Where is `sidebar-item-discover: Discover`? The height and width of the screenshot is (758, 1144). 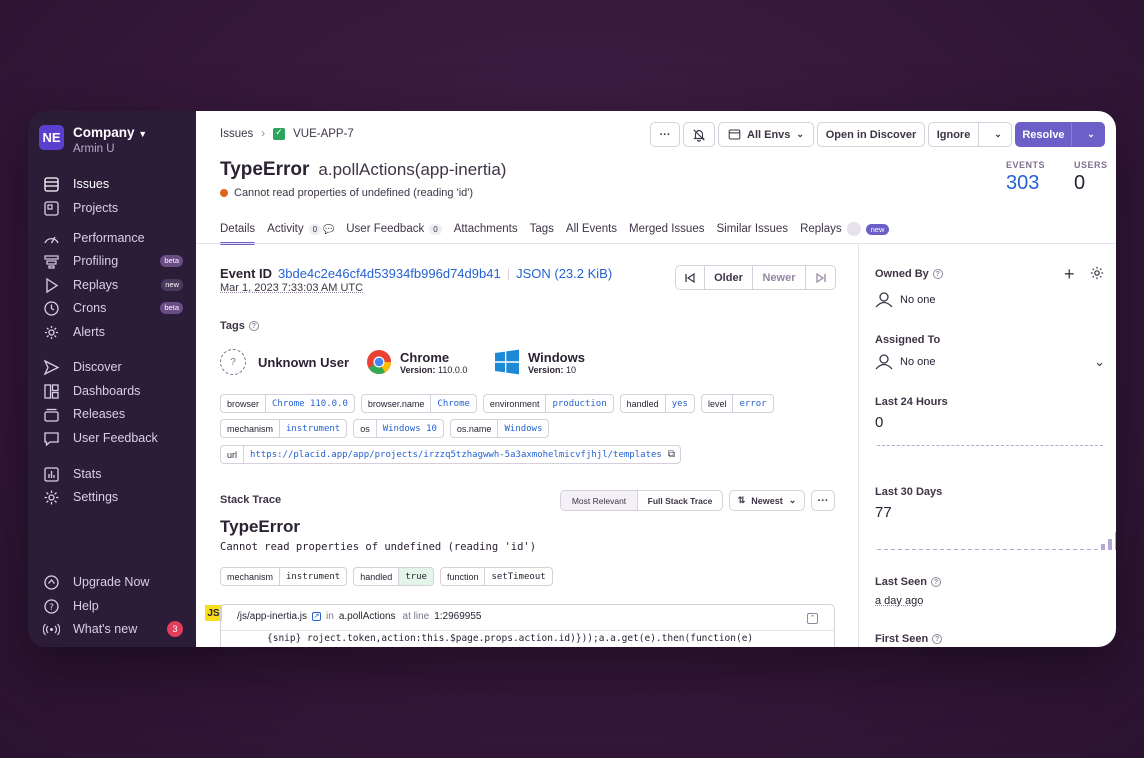
sidebar-item-discover: Discover is located at coordinates (113, 367).